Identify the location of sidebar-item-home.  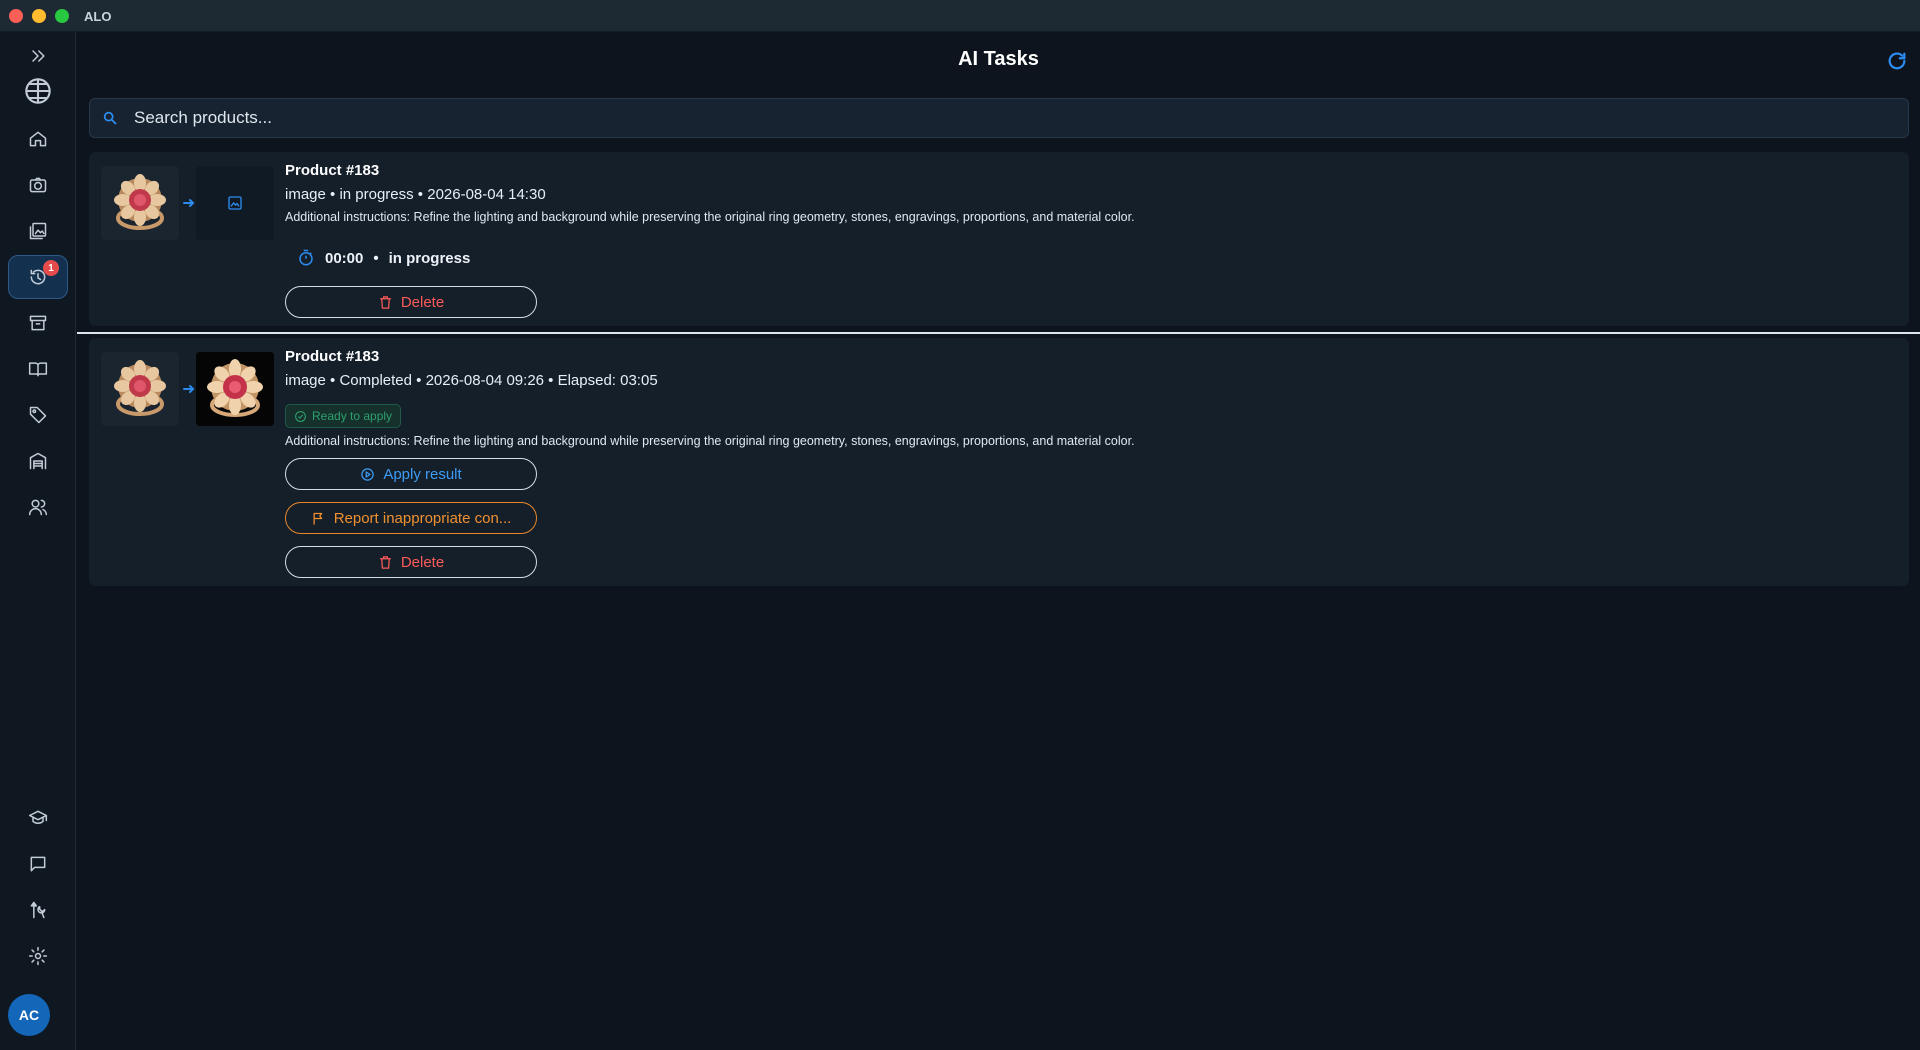
(38, 139).